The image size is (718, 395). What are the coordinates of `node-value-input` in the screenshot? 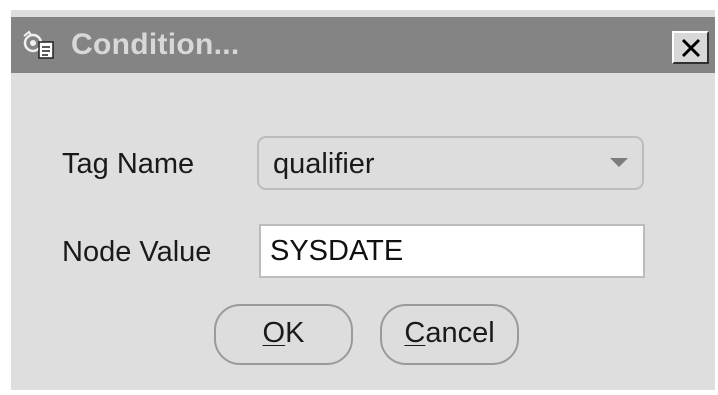 It's located at (452, 251).